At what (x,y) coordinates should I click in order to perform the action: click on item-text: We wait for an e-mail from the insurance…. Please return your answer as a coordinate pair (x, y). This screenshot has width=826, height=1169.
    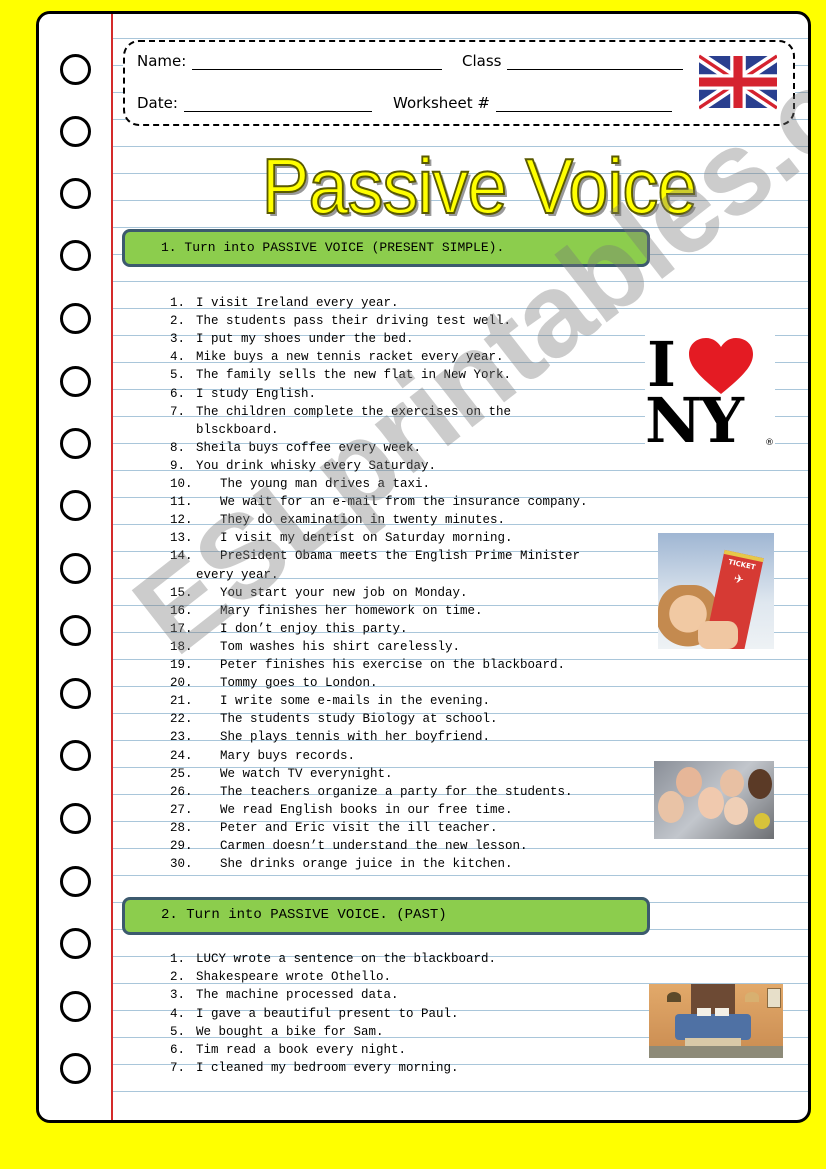
    Looking at the image, I should click on (404, 502).